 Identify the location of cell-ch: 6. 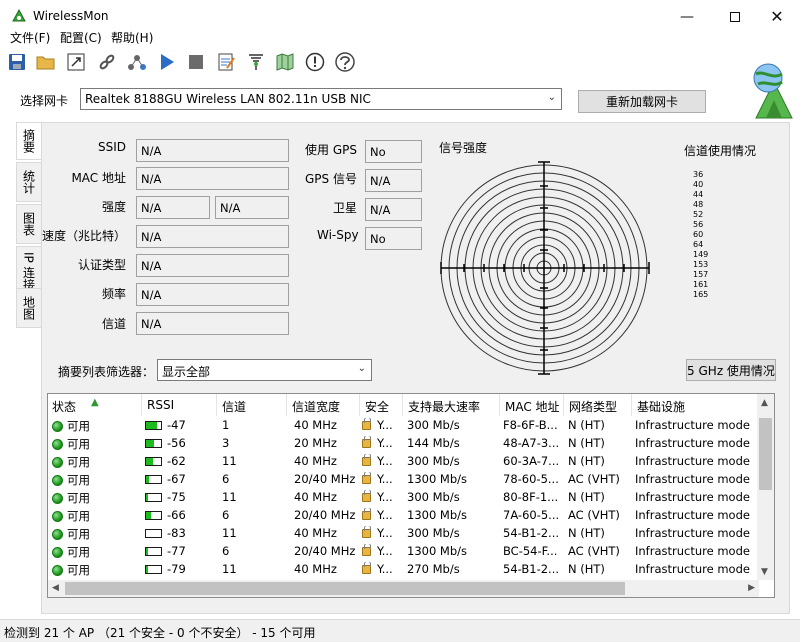
(225, 551).